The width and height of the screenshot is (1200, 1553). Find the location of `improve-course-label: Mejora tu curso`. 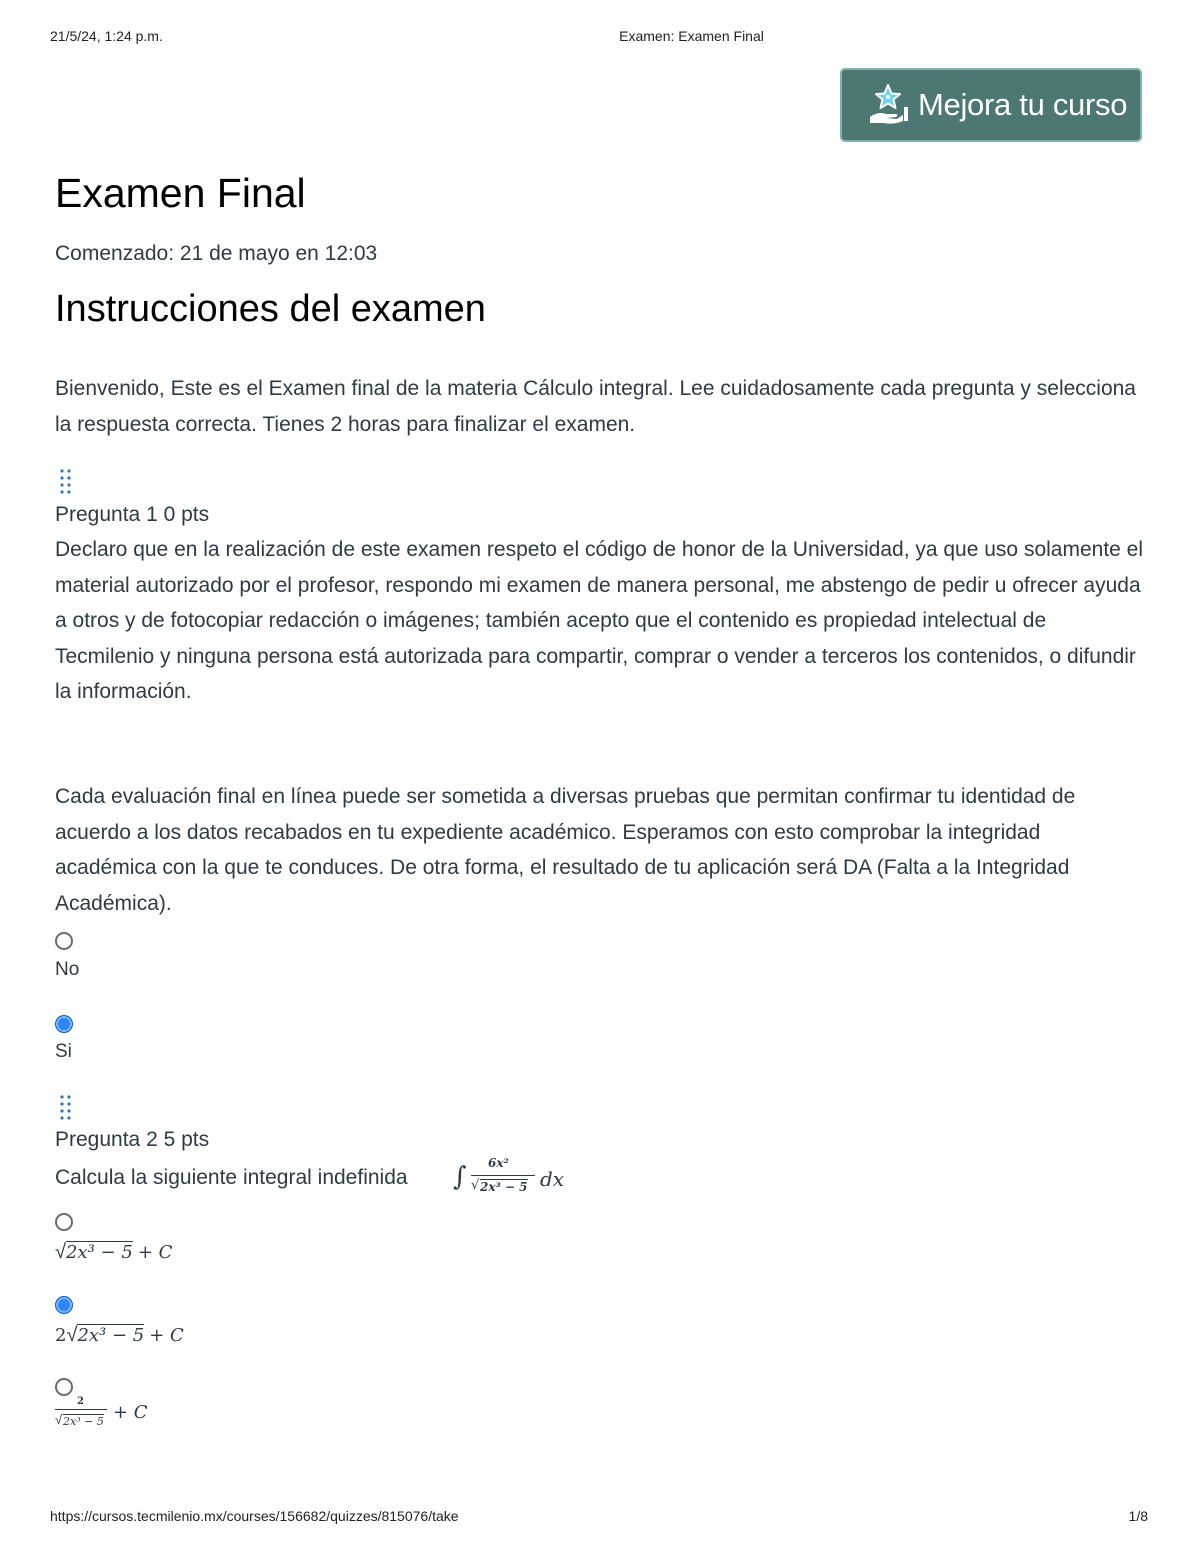

improve-course-label: Mejora tu curso is located at coordinates (1023, 104).